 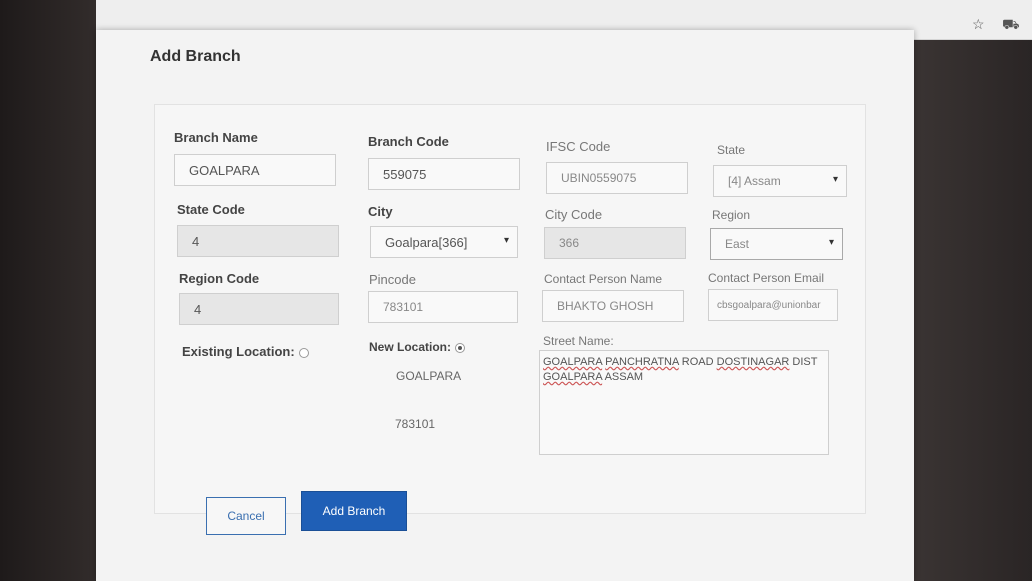 I want to click on branch-code-input: 559075, so click(x=444, y=174).